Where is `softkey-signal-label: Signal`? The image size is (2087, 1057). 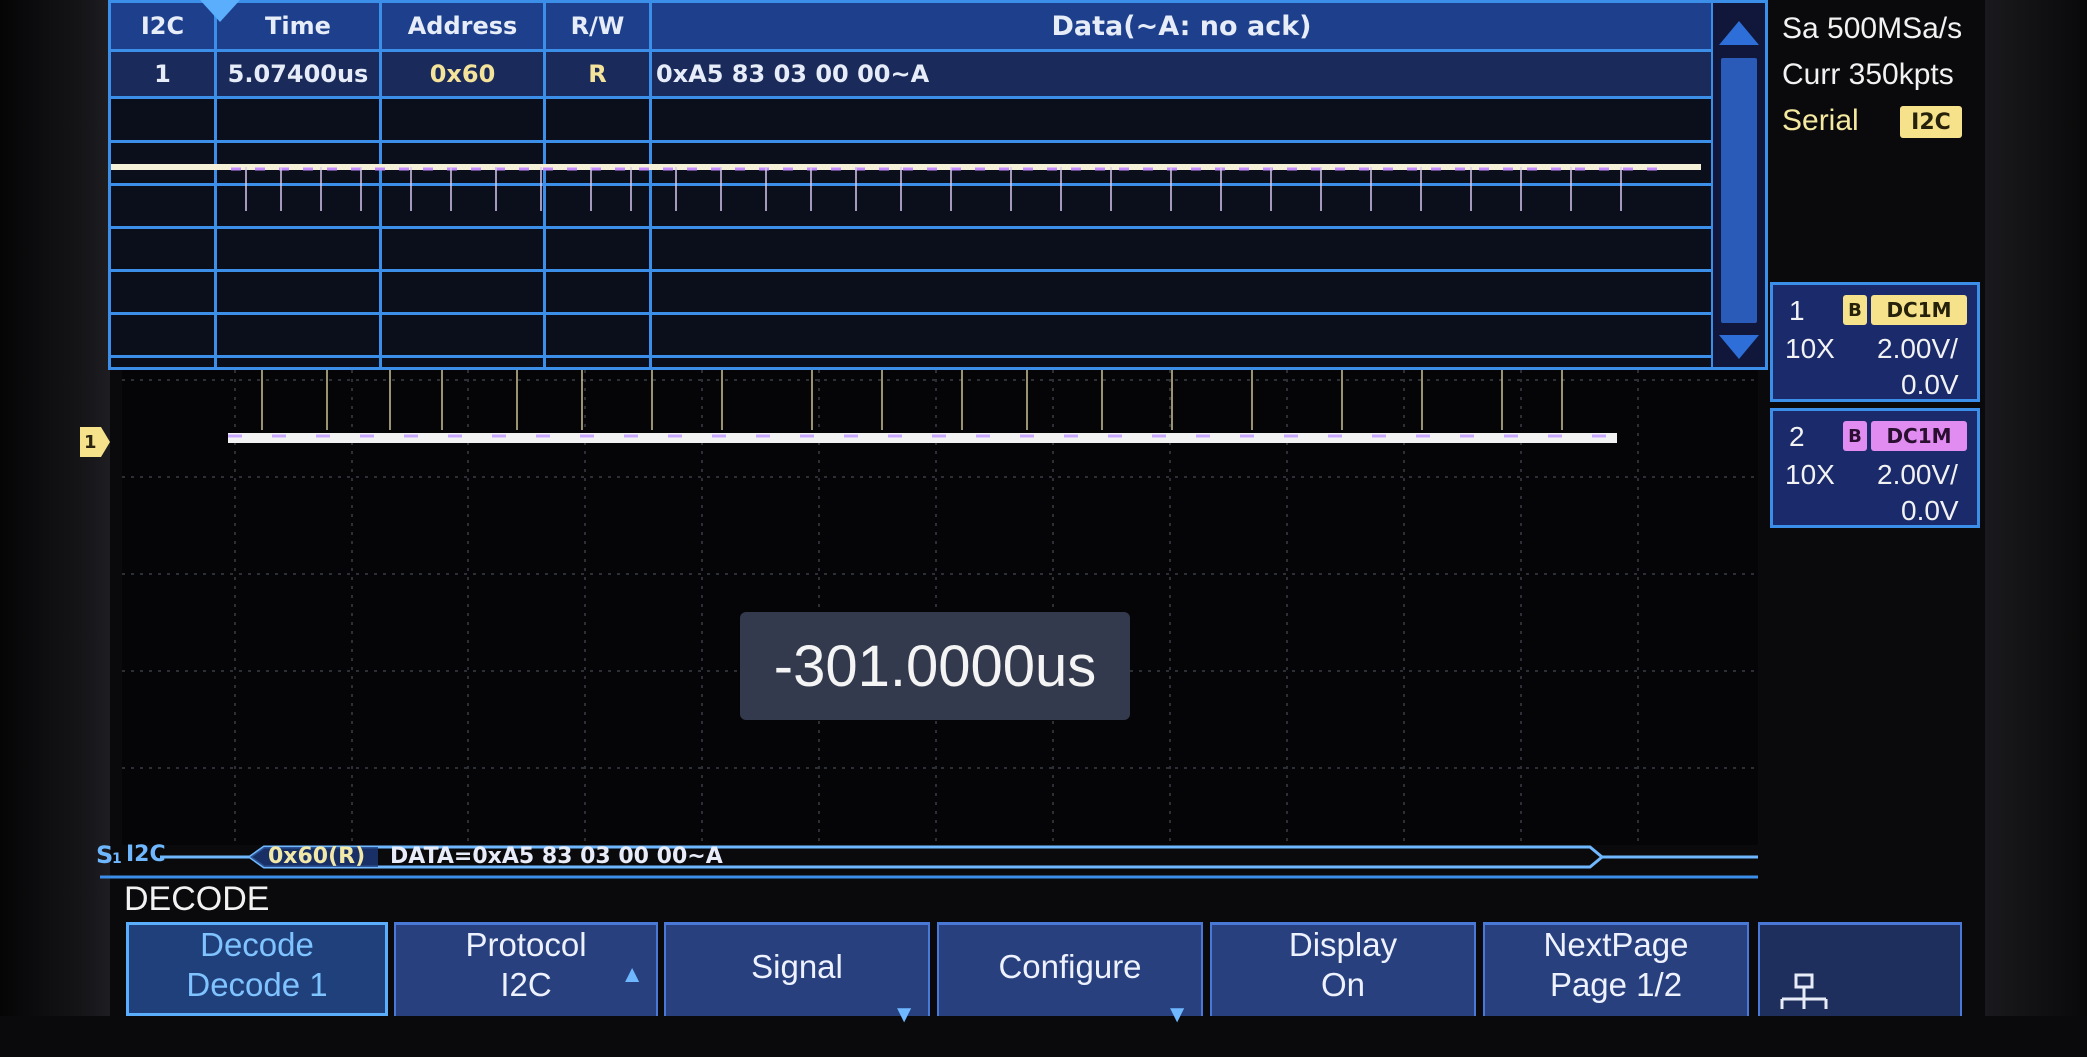 softkey-signal-label: Signal is located at coordinates (797, 966).